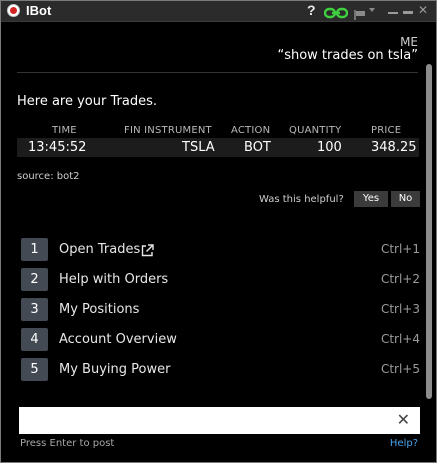 This screenshot has height=463, width=437. What do you see at coordinates (394, 147) in the screenshot?
I see `trade-price: 348.25` at bounding box center [394, 147].